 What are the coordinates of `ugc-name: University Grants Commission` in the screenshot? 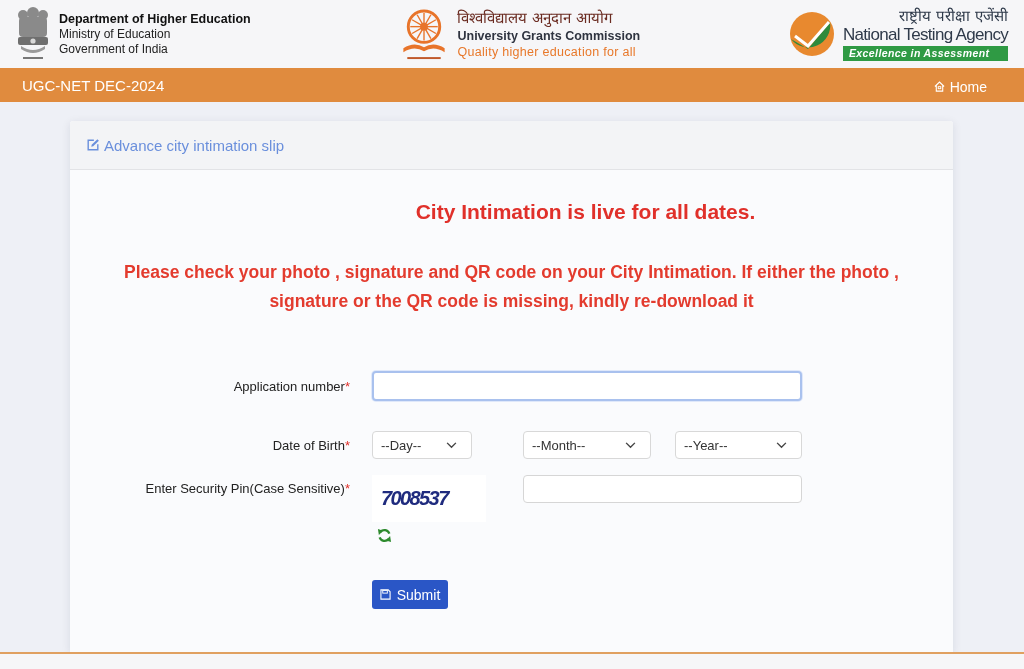 It's located at (549, 35).